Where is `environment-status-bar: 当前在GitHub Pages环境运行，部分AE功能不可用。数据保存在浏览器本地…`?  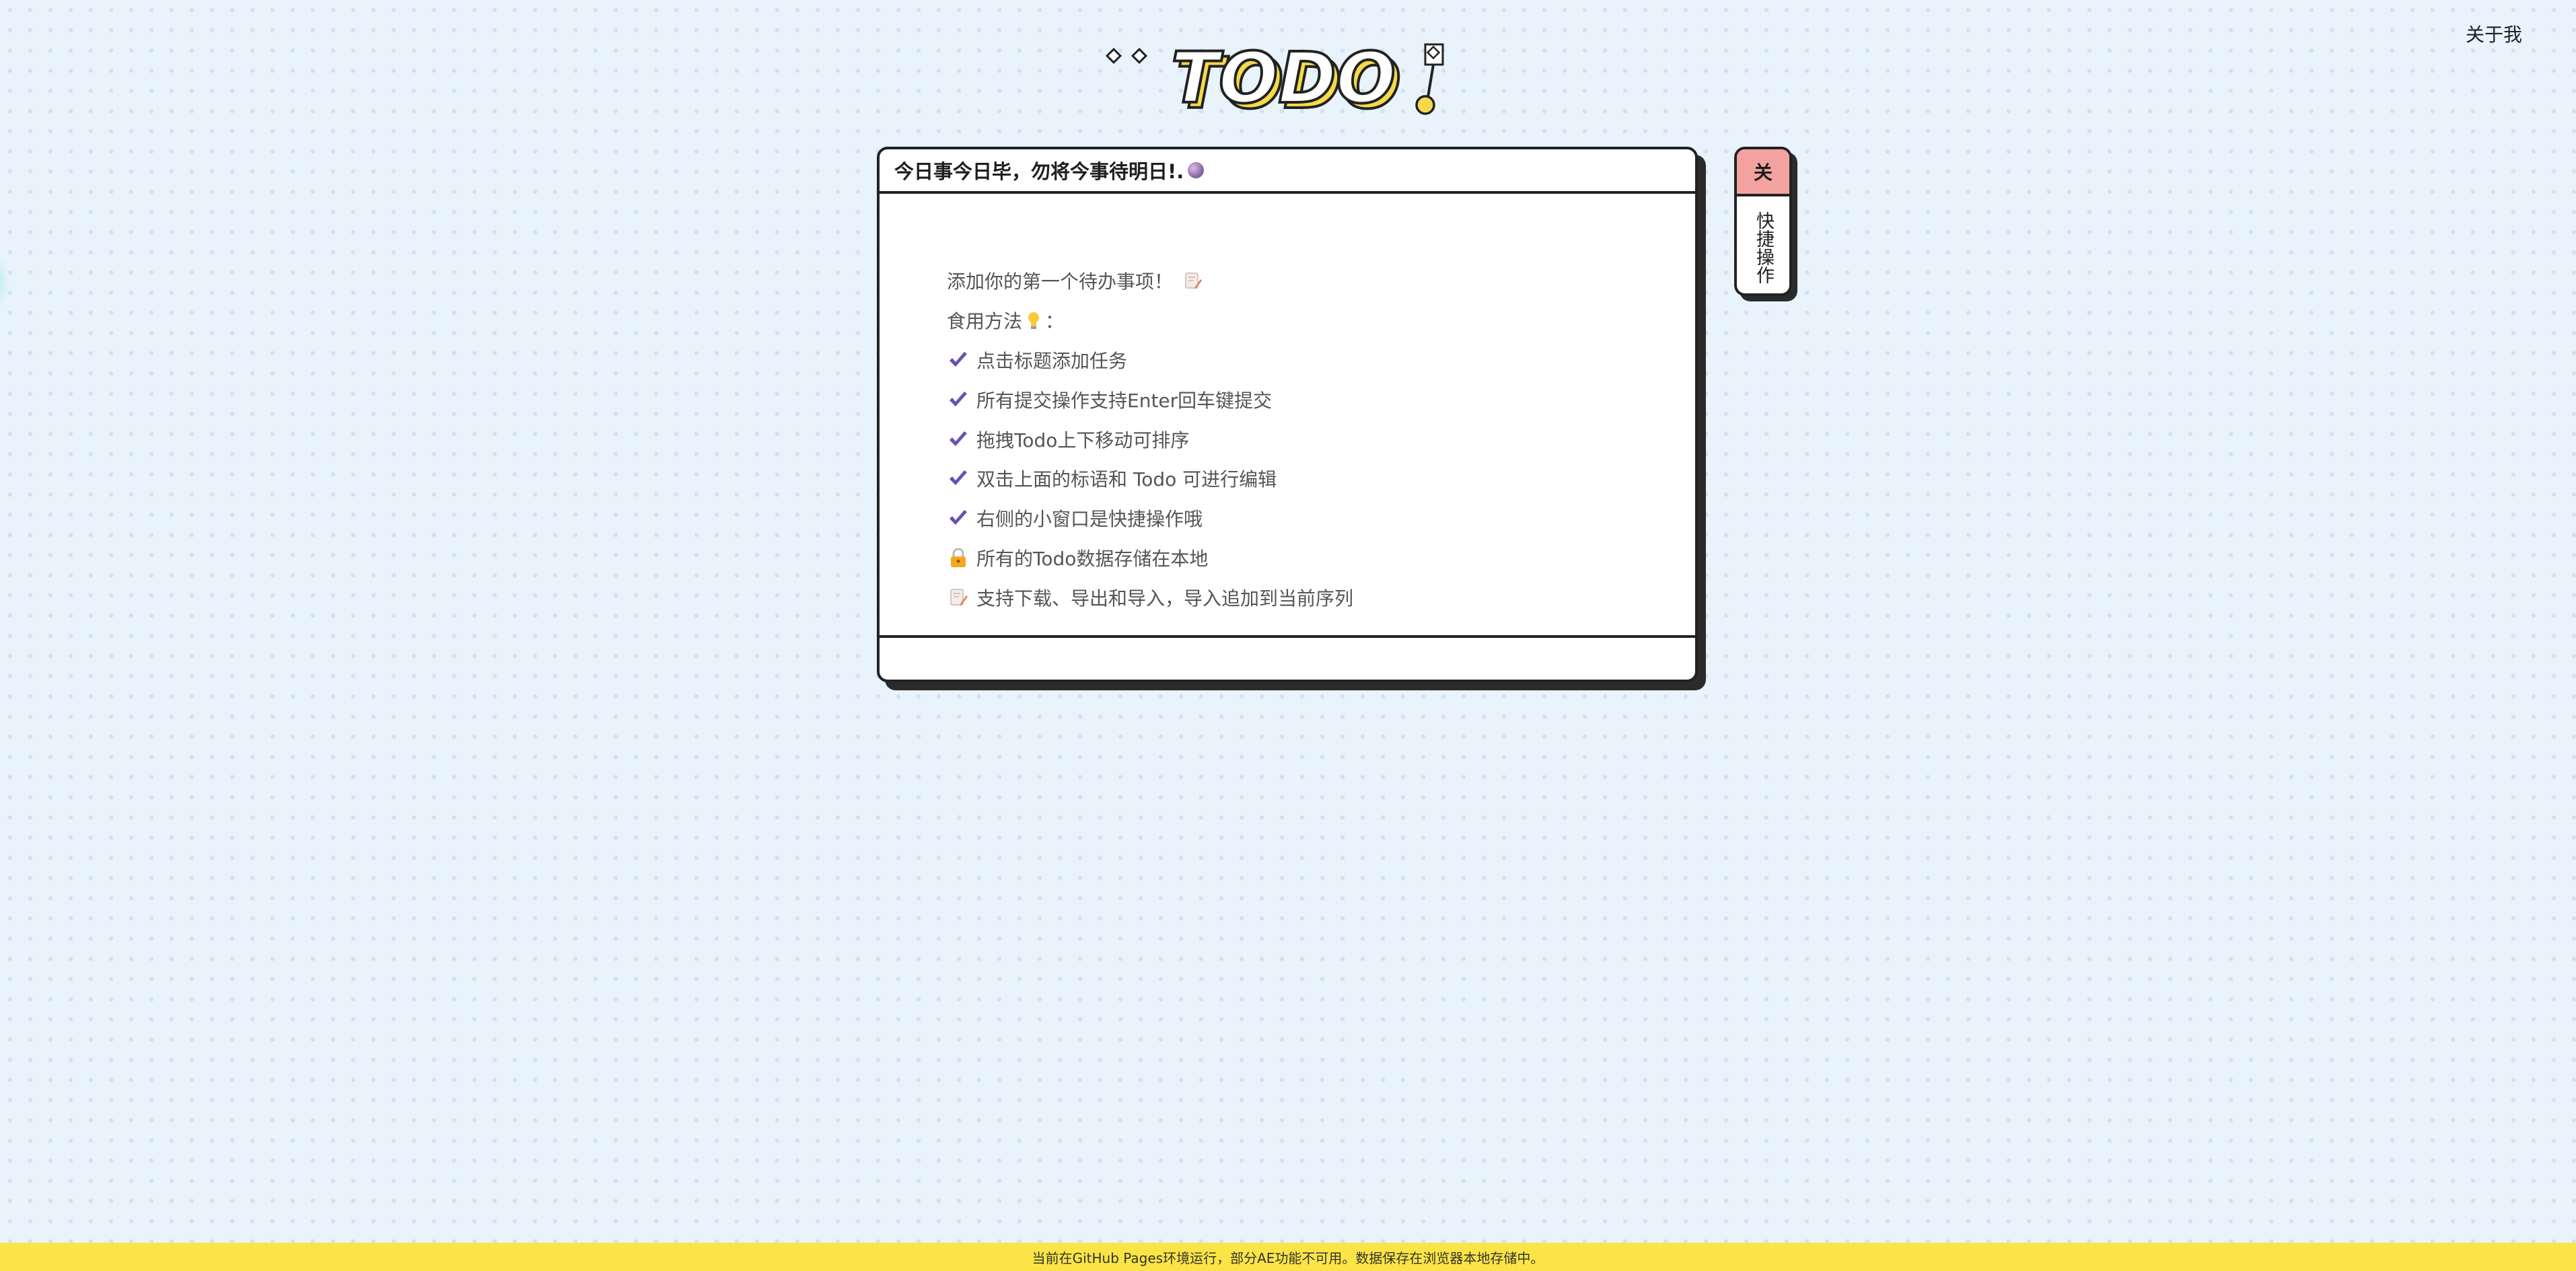
environment-status-bar: 当前在GitHub Pages环境运行，部分AE功能不可用。数据保存在浏览器本地… is located at coordinates (1288, 1257).